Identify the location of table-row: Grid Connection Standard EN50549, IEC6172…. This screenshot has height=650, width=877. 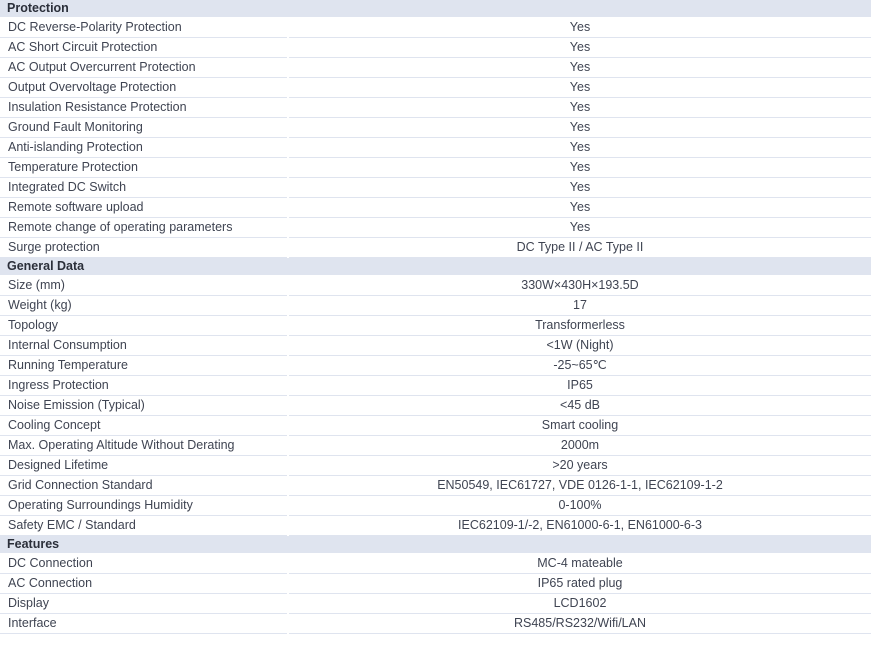
(435, 485).